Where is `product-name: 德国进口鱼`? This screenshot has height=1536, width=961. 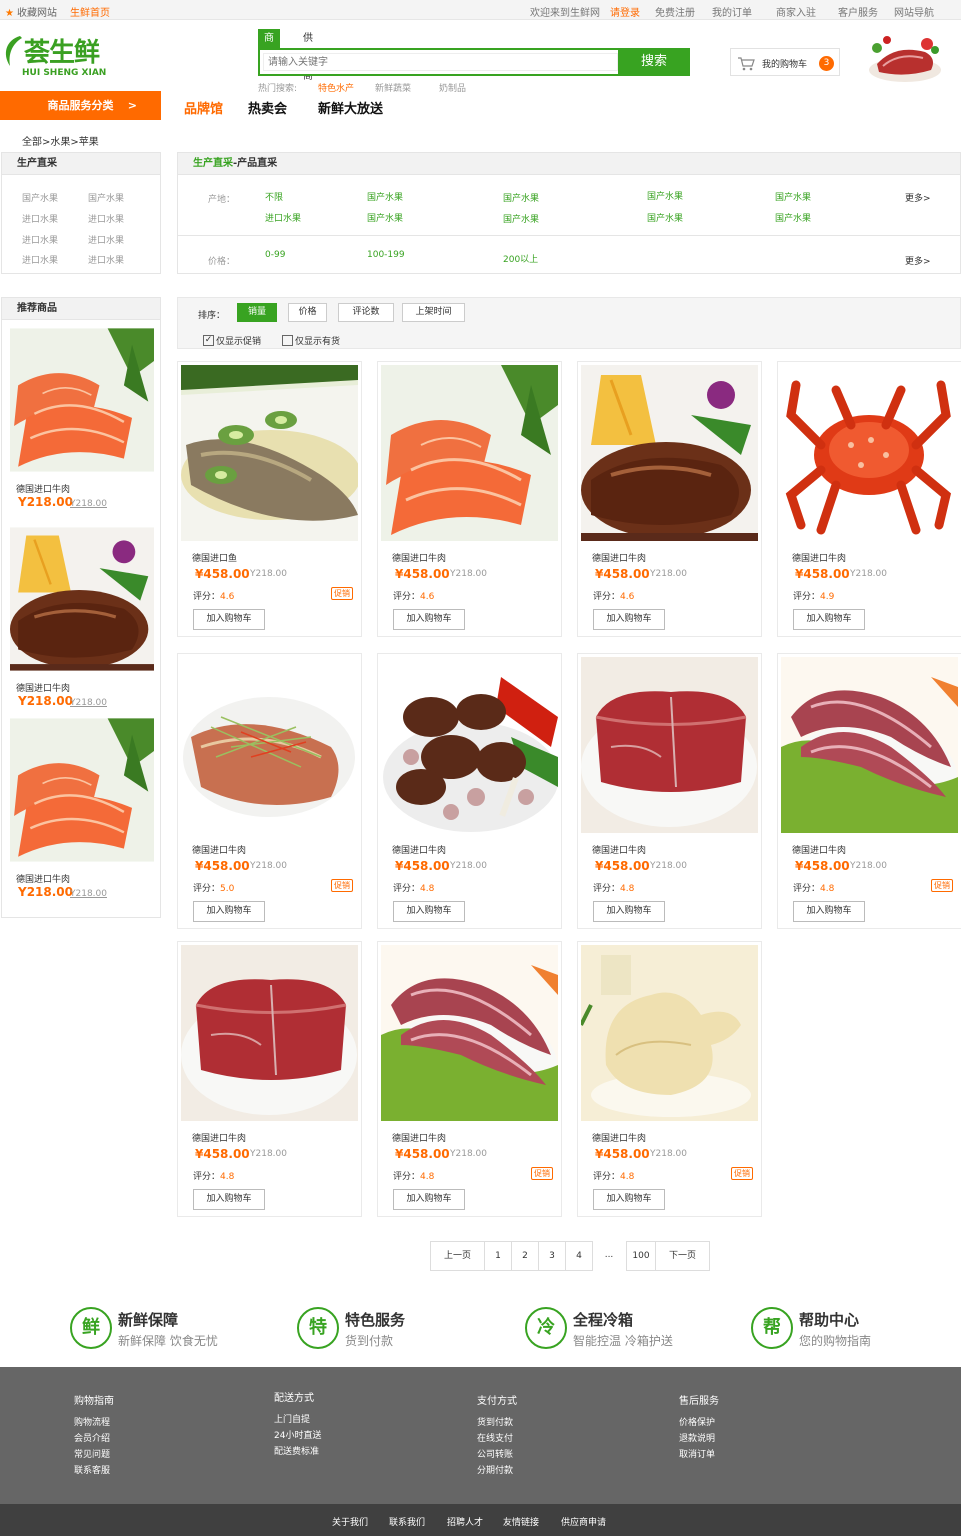
product-name: 德国进口鱼 is located at coordinates (214, 557).